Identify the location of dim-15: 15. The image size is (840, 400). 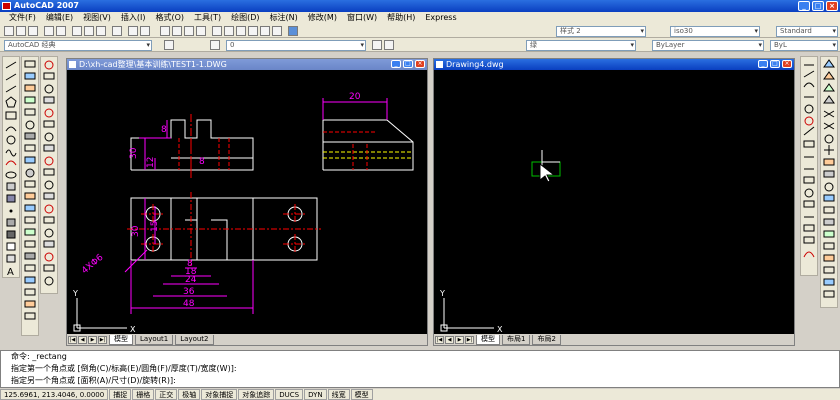
(155, 226).